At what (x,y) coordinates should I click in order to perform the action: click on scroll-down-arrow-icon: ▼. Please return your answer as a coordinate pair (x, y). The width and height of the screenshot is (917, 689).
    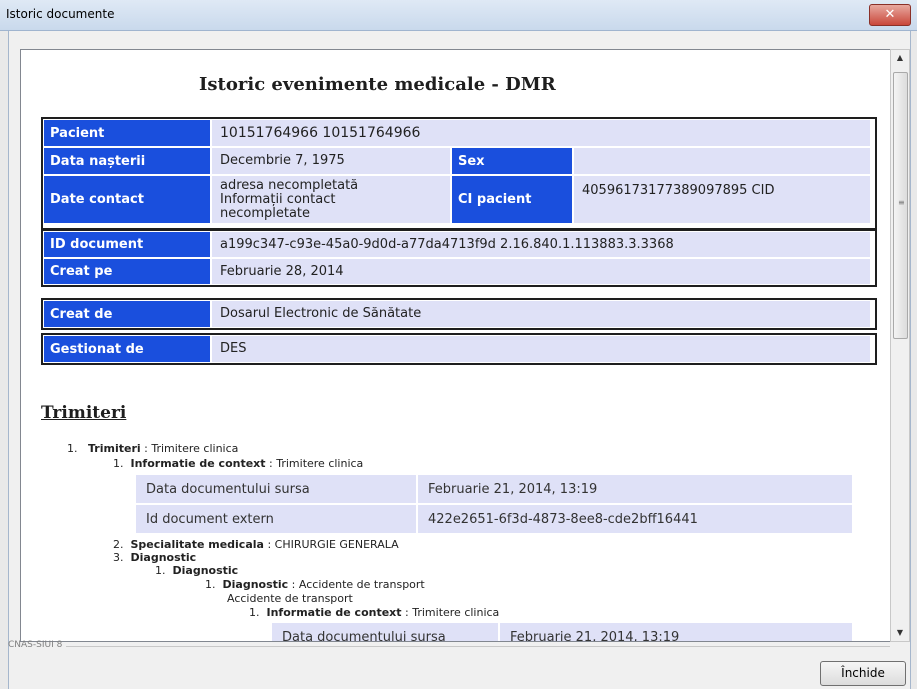
    Looking at the image, I should click on (900, 633).